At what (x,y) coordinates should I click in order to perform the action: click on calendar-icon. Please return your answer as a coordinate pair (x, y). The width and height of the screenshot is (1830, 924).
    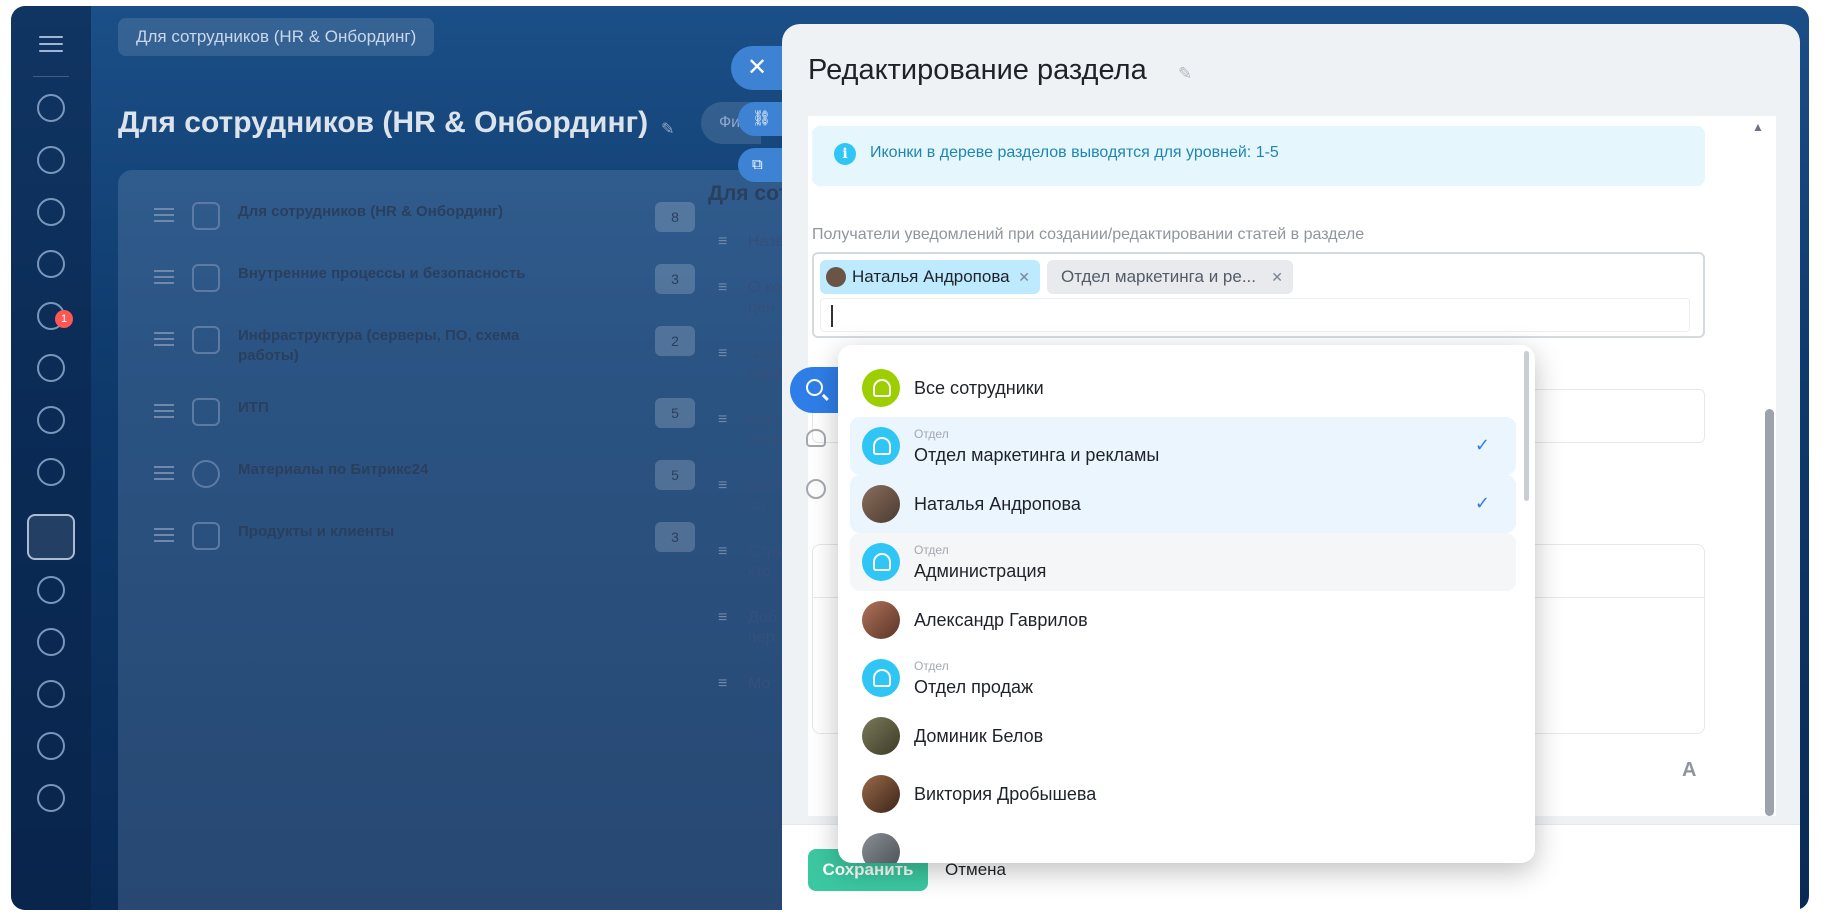
    Looking at the image, I should click on (51, 798).